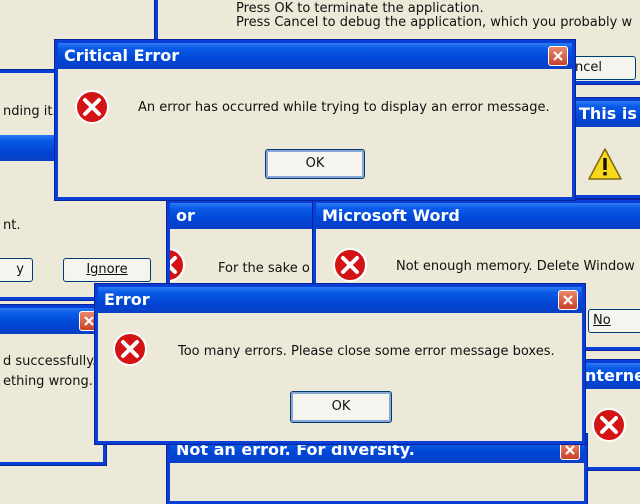 The image size is (640, 504). I want to click on ms-word-message: Not enough memory. Delete Window, so click(515, 266).